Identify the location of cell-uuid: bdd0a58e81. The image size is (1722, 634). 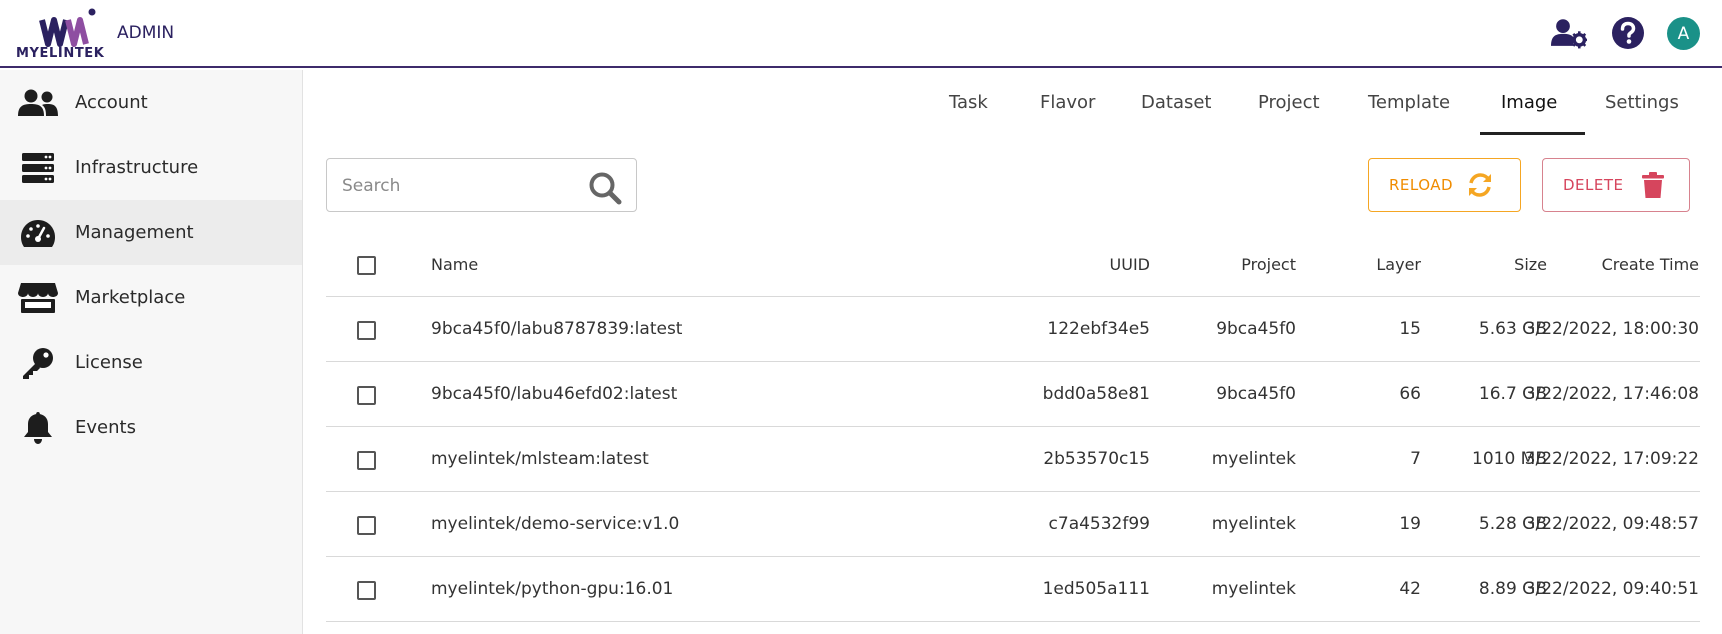
(1096, 394).